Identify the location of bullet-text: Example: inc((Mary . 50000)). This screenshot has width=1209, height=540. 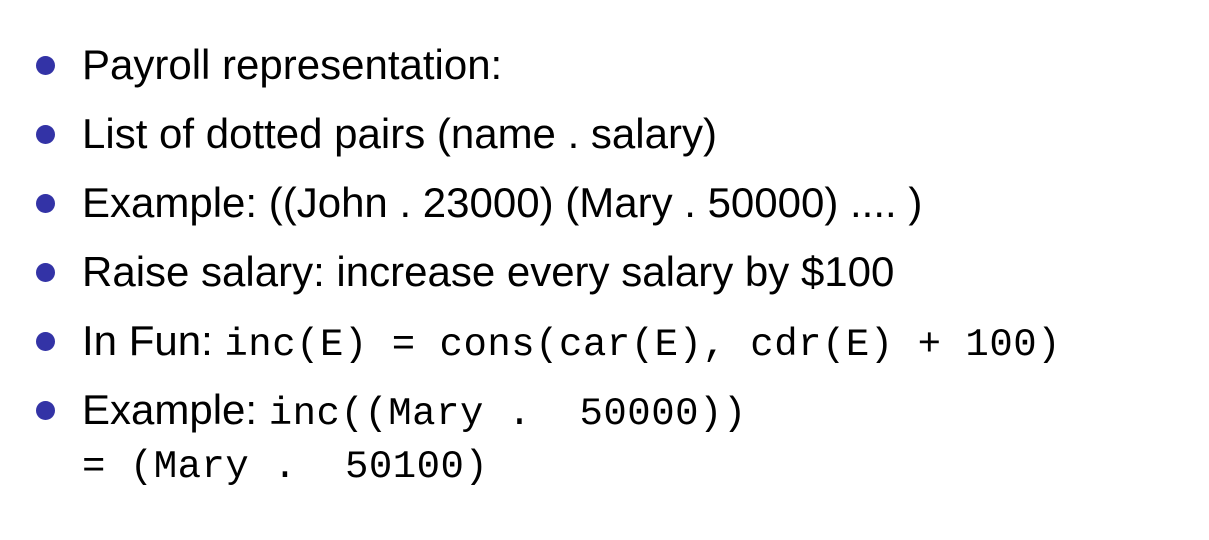
(414, 411).